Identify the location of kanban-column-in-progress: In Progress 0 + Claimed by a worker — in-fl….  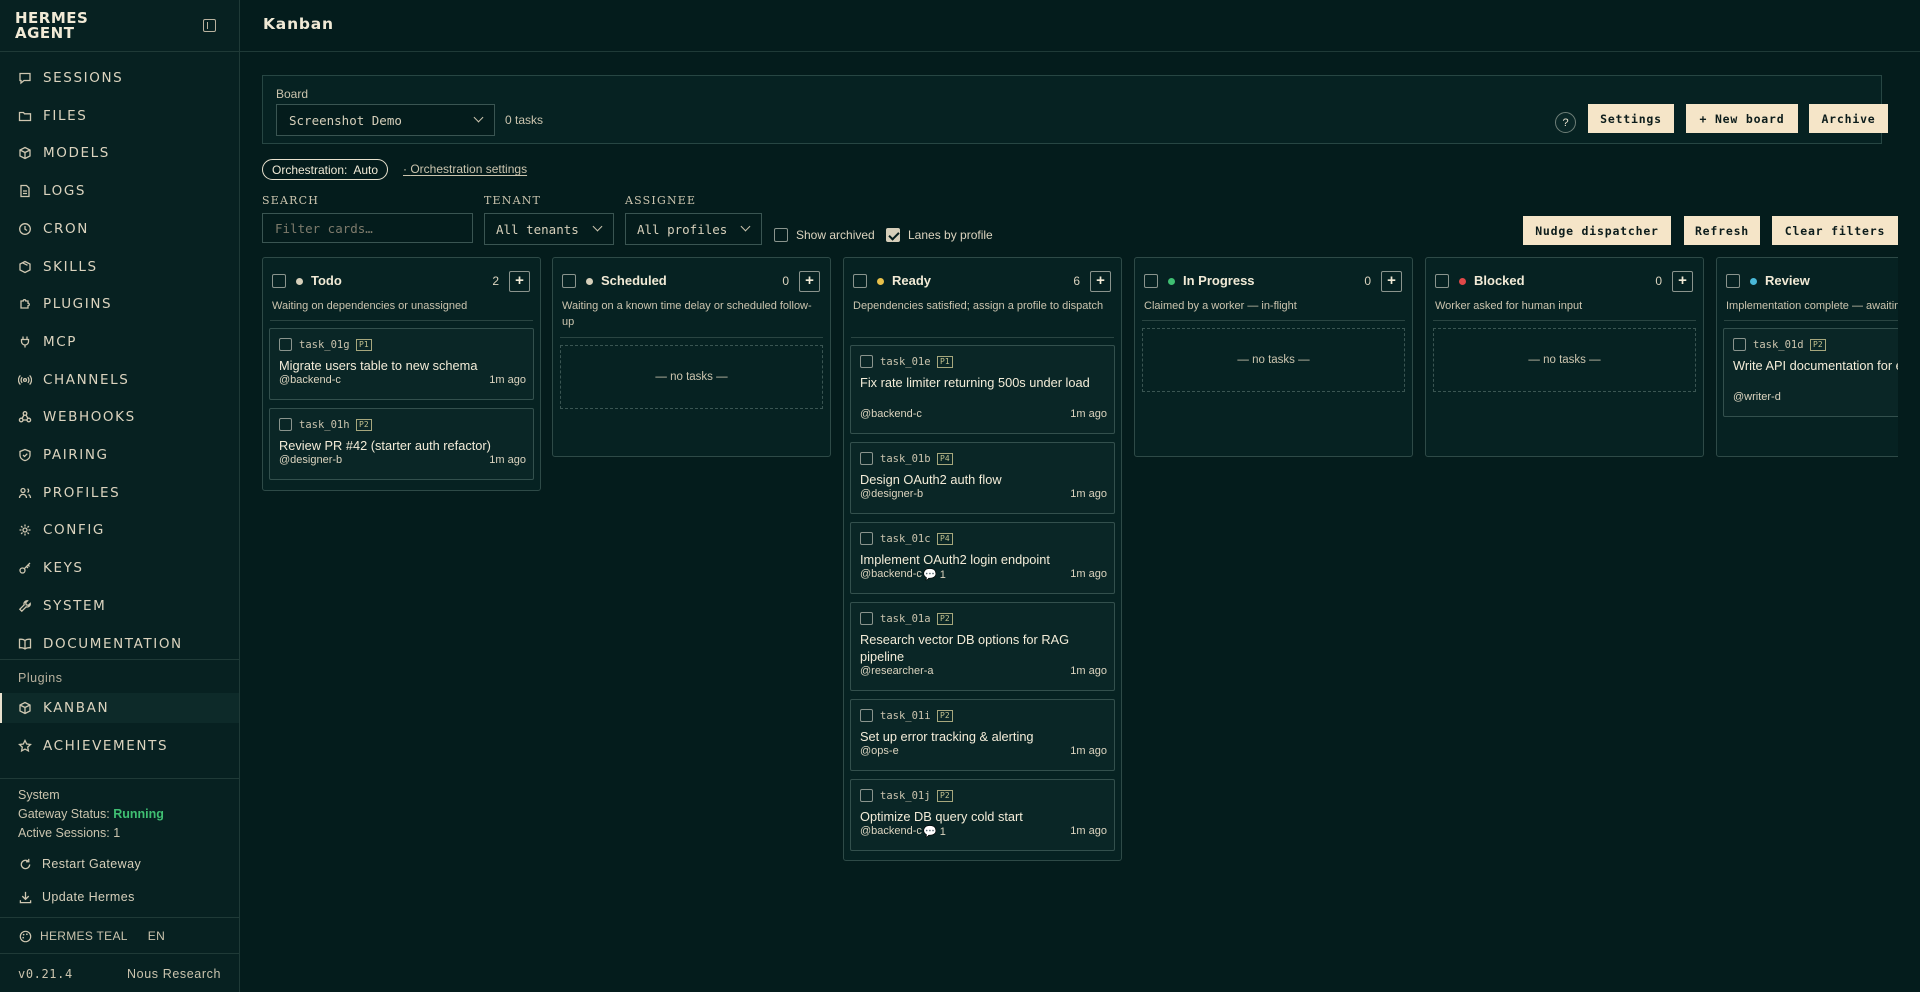
(1273, 357).